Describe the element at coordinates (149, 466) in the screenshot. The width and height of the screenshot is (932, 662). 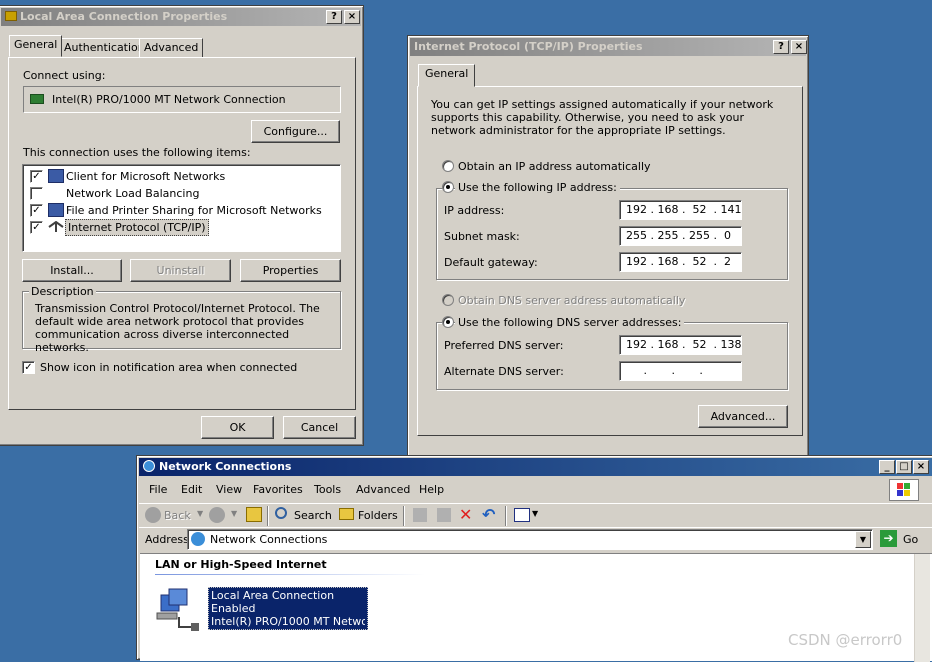
I see `network-connections-icon` at that location.